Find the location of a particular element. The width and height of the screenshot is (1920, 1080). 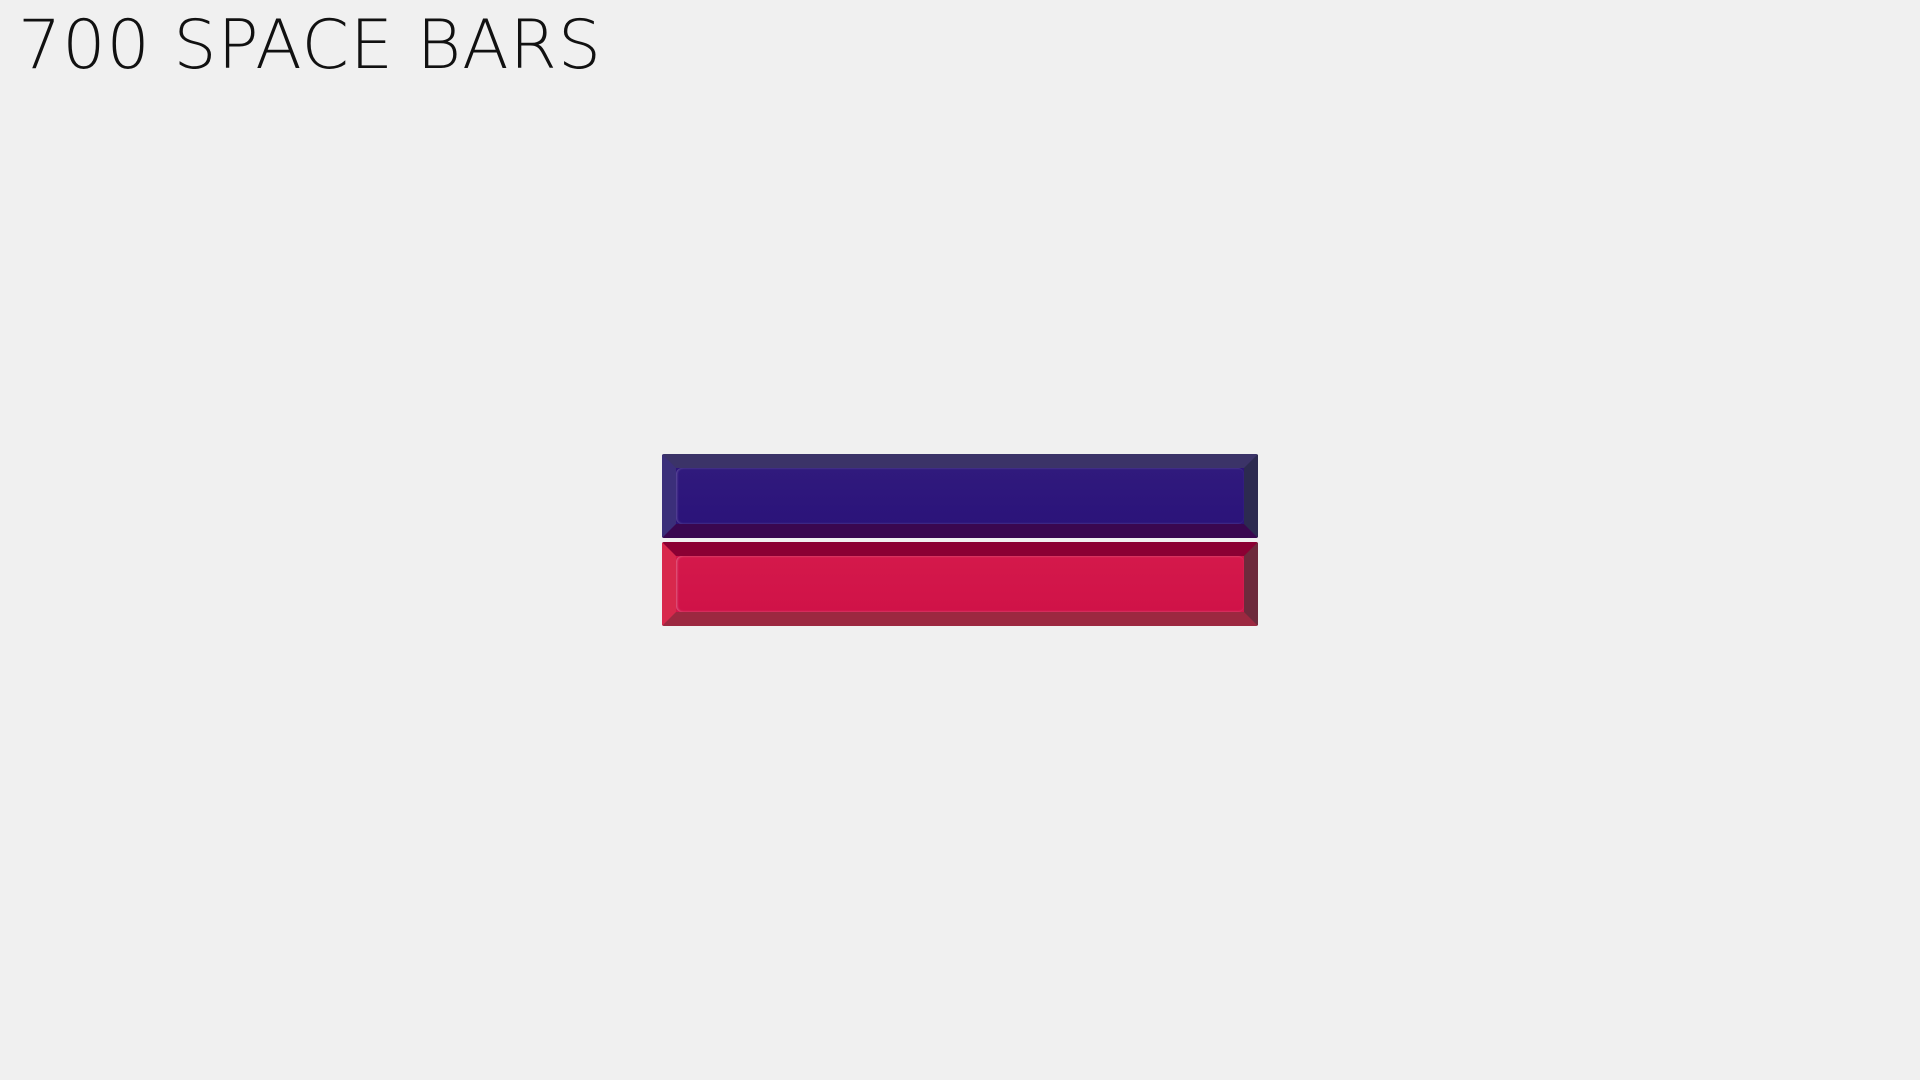

space-bar-blue is located at coordinates (960, 496).